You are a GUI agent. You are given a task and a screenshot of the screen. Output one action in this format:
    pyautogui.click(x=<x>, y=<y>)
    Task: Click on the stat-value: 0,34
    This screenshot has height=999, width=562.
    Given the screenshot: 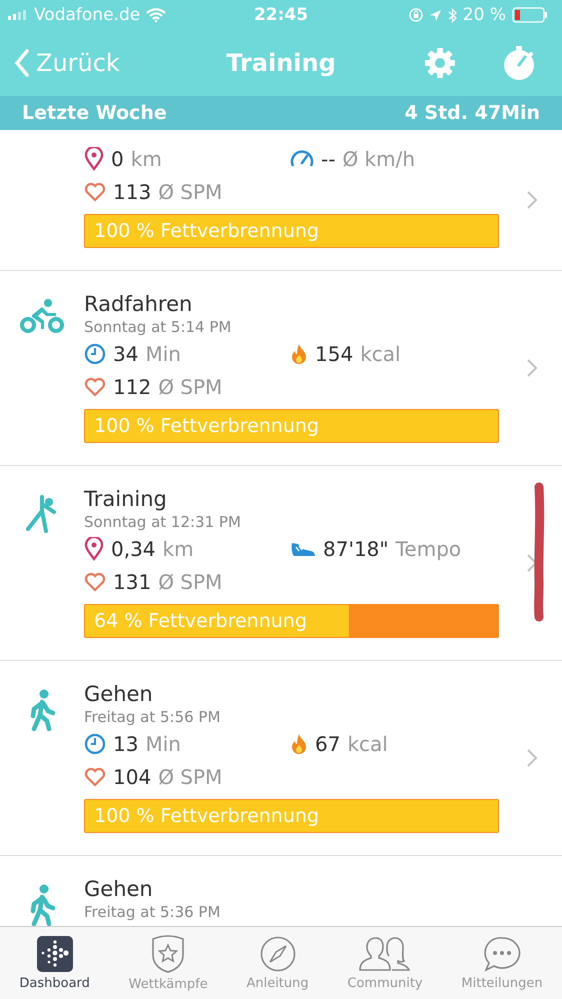 What is the action you would take?
    pyautogui.click(x=133, y=548)
    